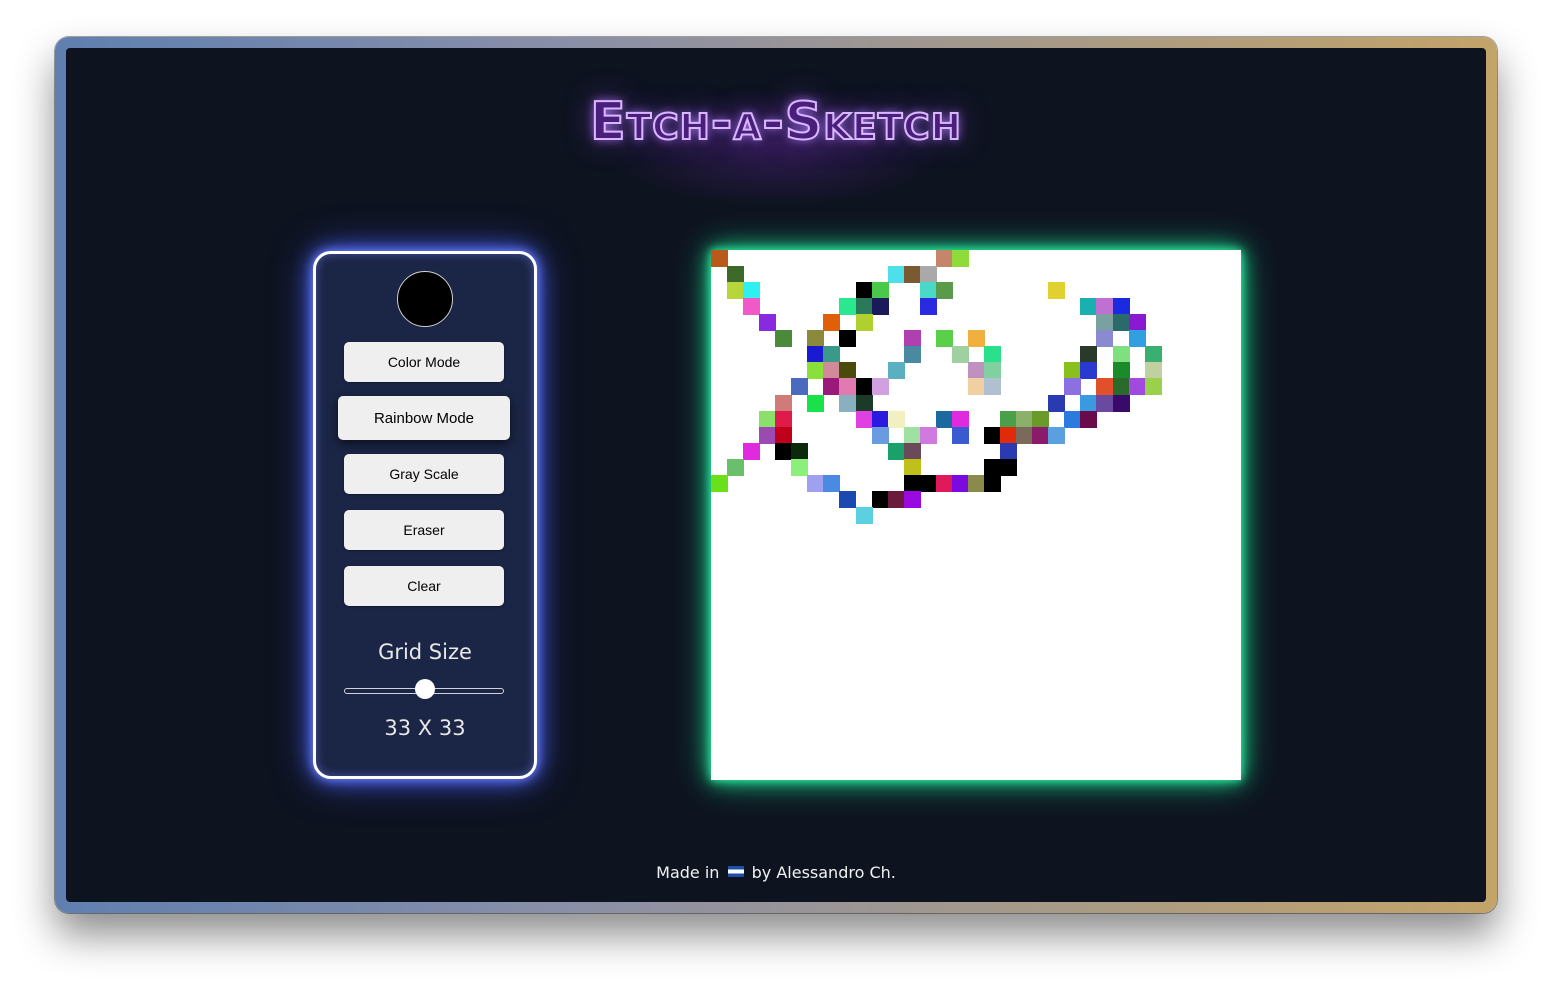  What do you see at coordinates (424, 474) in the screenshot?
I see `gray-scale-button: Gray Scale` at bounding box center [424, 474].